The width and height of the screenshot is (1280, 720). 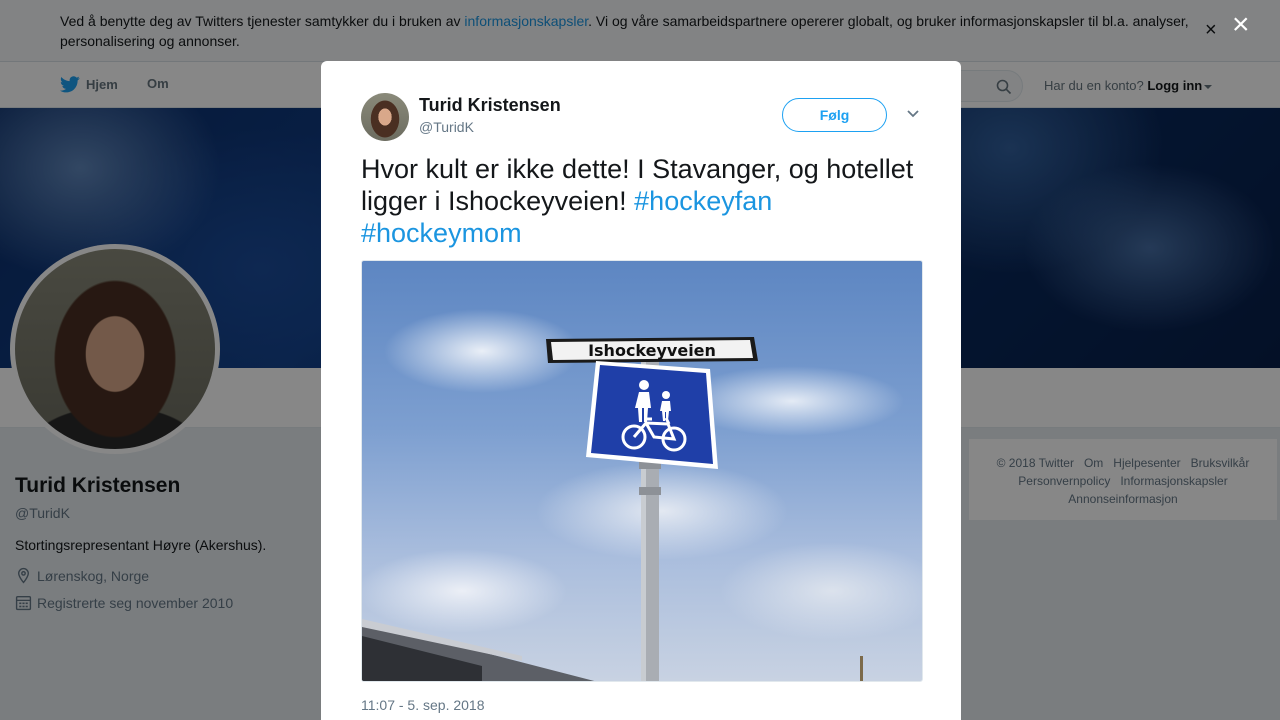 I want to click on hashtag-link: #hockeyfan, so click(x=703, y=201).